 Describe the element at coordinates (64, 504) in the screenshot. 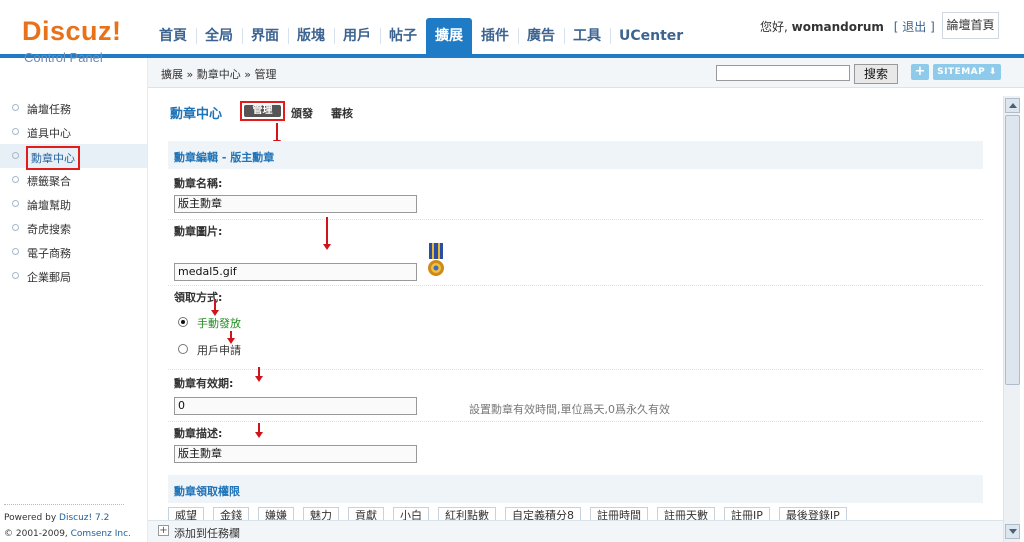

I see `sidebar-divider` at that location.